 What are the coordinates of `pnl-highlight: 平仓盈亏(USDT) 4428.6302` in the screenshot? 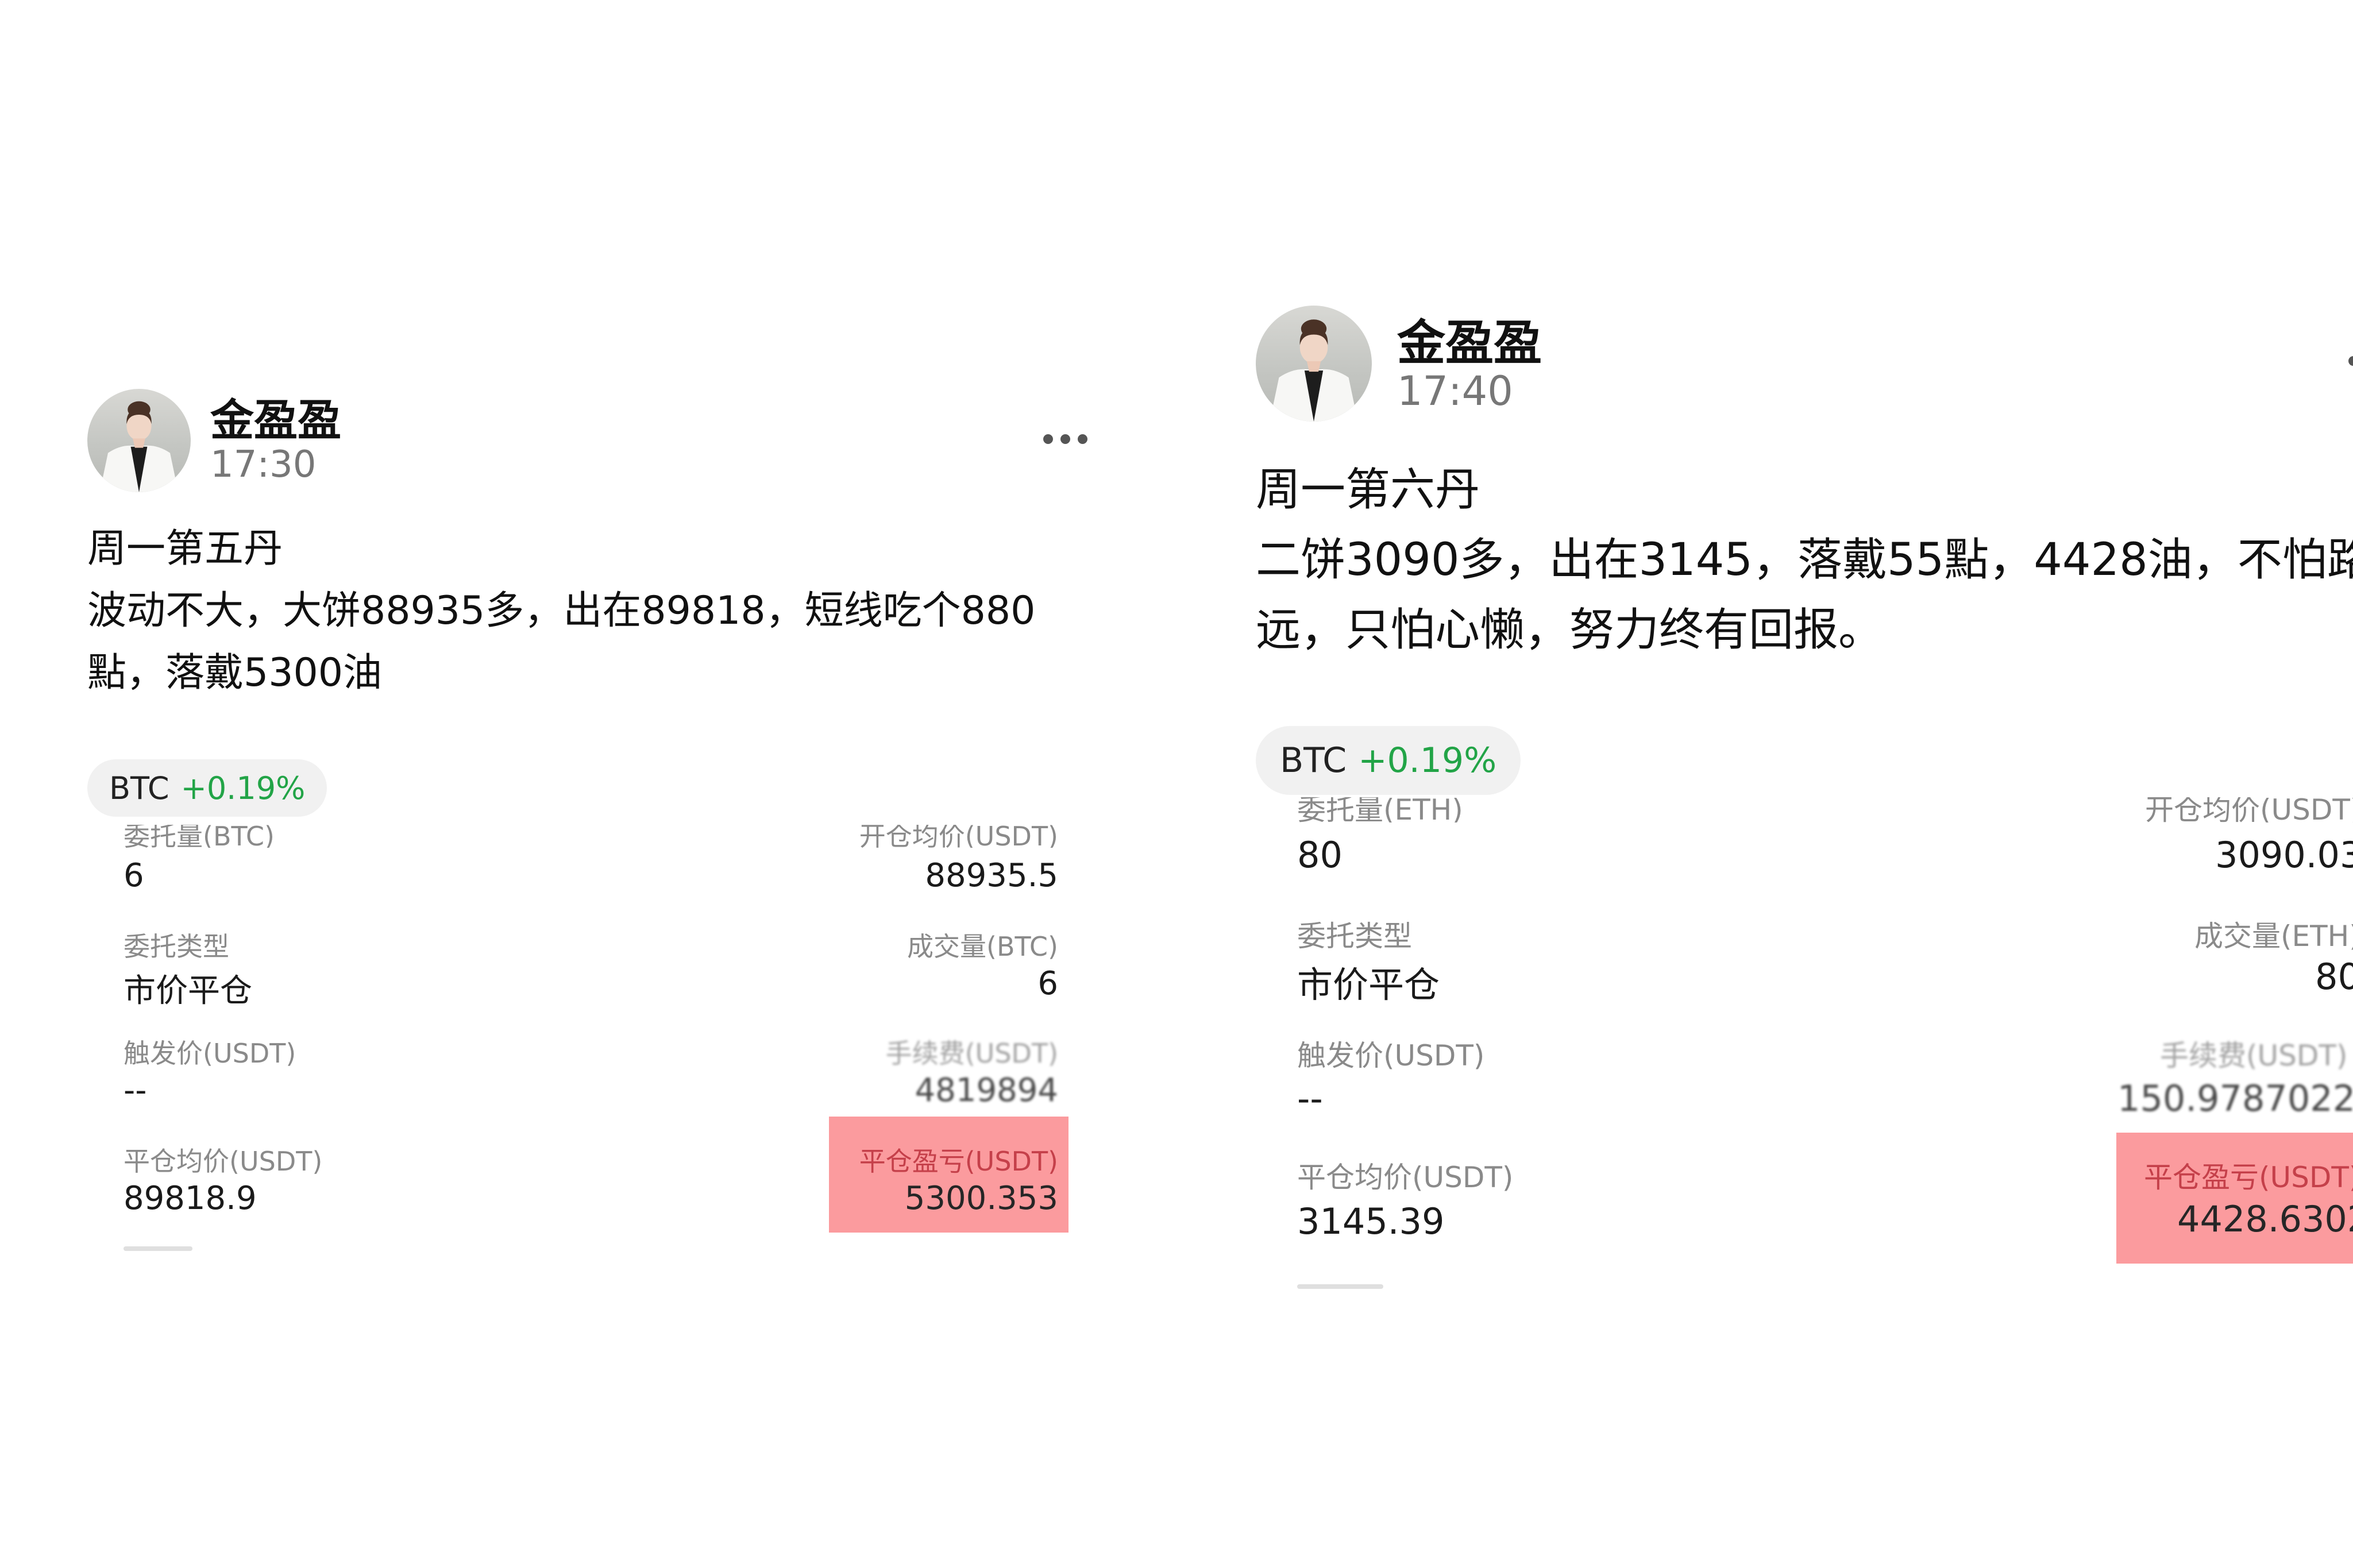 It's located at (2234, 1198).